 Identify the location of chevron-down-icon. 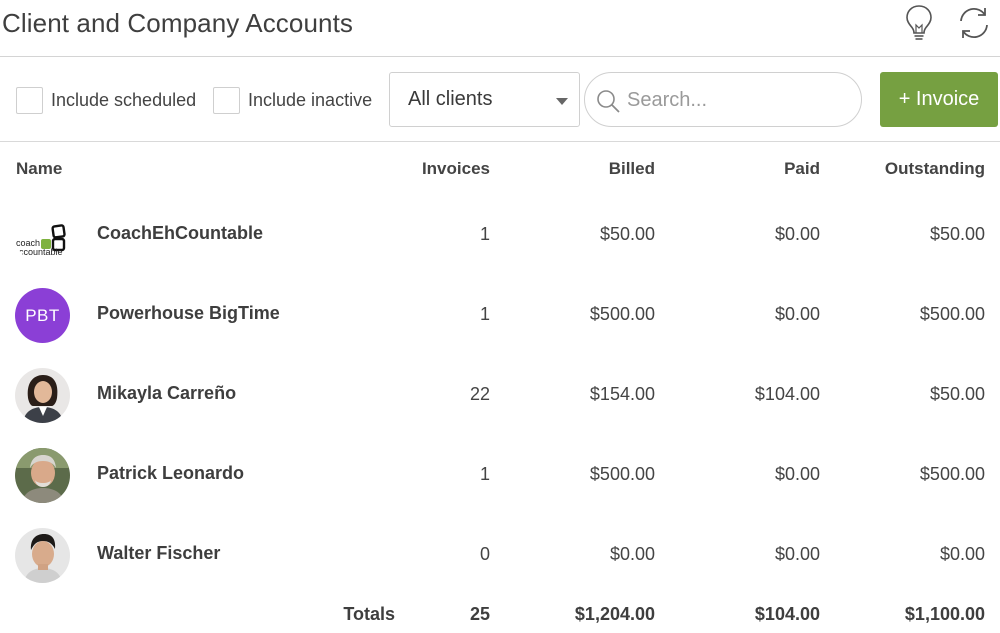
(562, 101).